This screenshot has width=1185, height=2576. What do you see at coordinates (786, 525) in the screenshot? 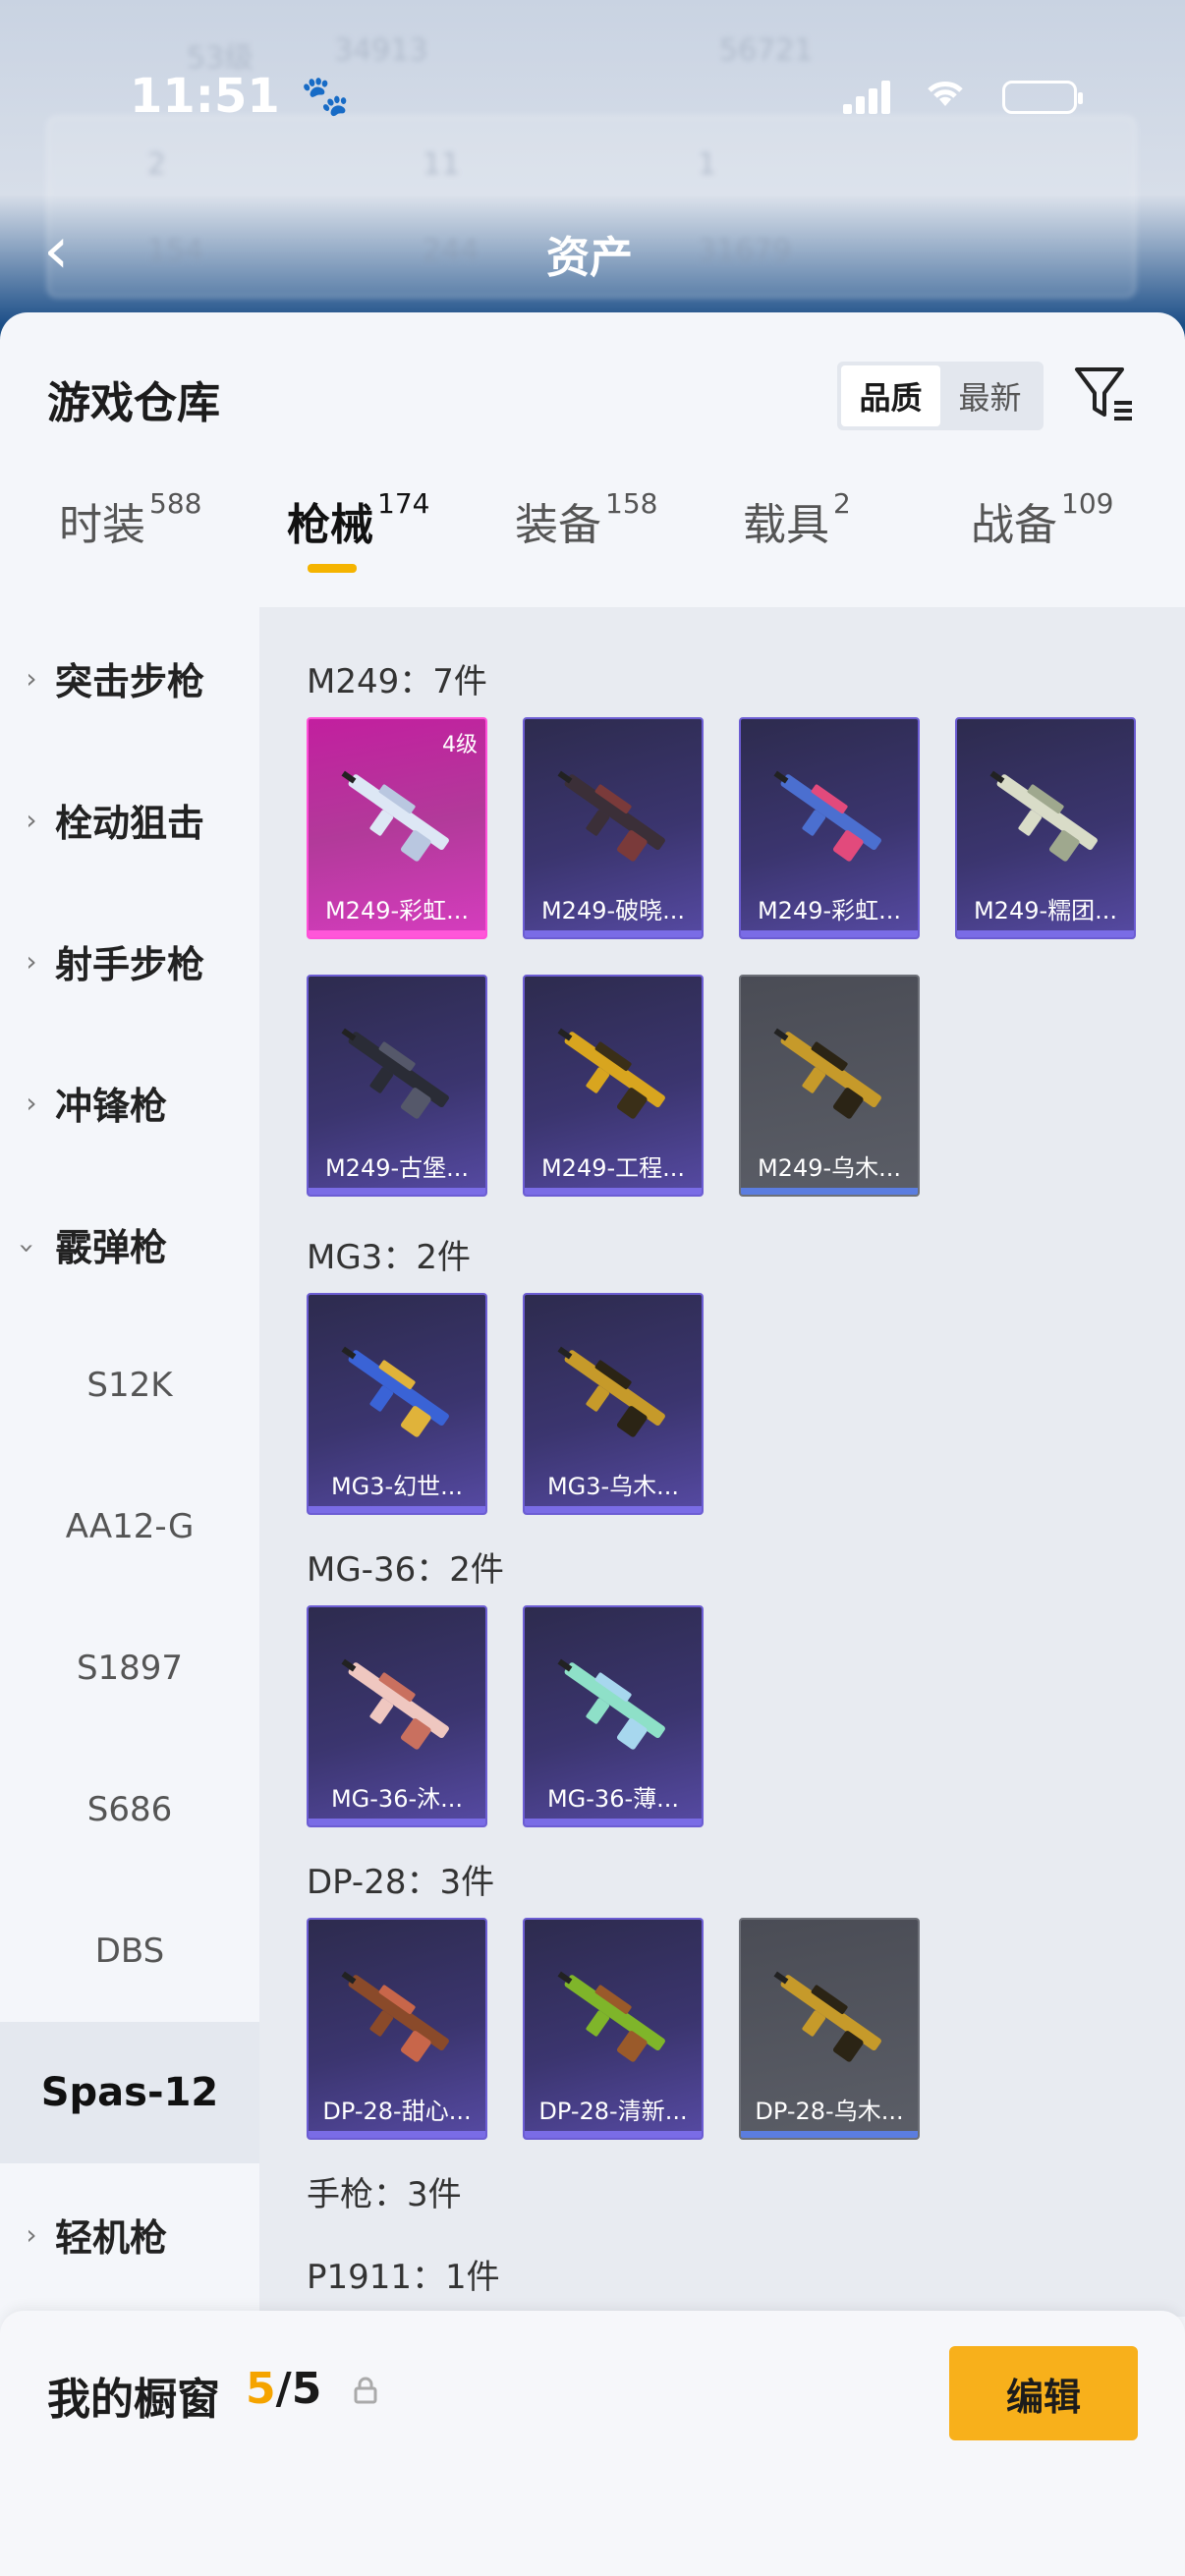
I see `tab-label: 载具` at bounding box center [786, 525].